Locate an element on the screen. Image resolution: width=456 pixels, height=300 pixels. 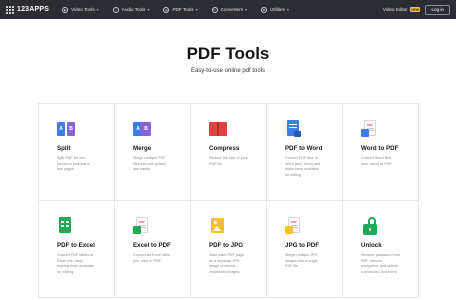
gear-icon: ✱ is located at coordinates (264, 9).